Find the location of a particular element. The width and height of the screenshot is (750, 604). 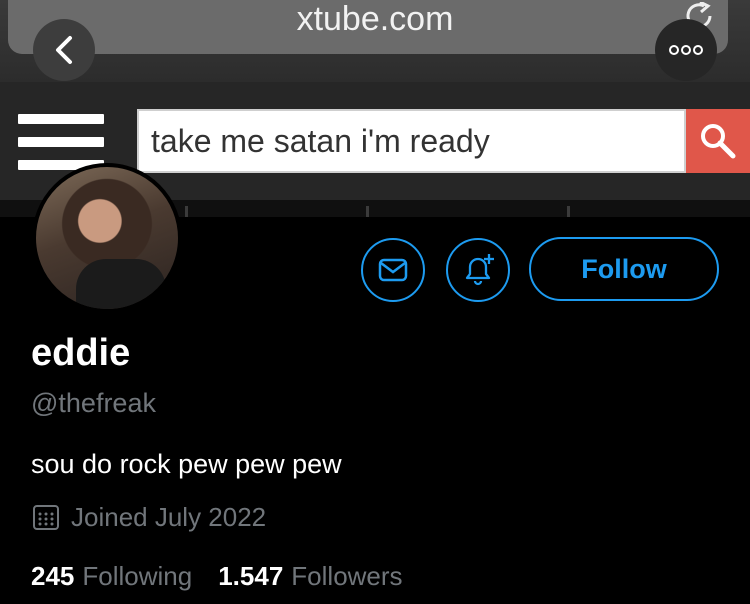

url-text: xtube.com is located at coordinates (375, 19).